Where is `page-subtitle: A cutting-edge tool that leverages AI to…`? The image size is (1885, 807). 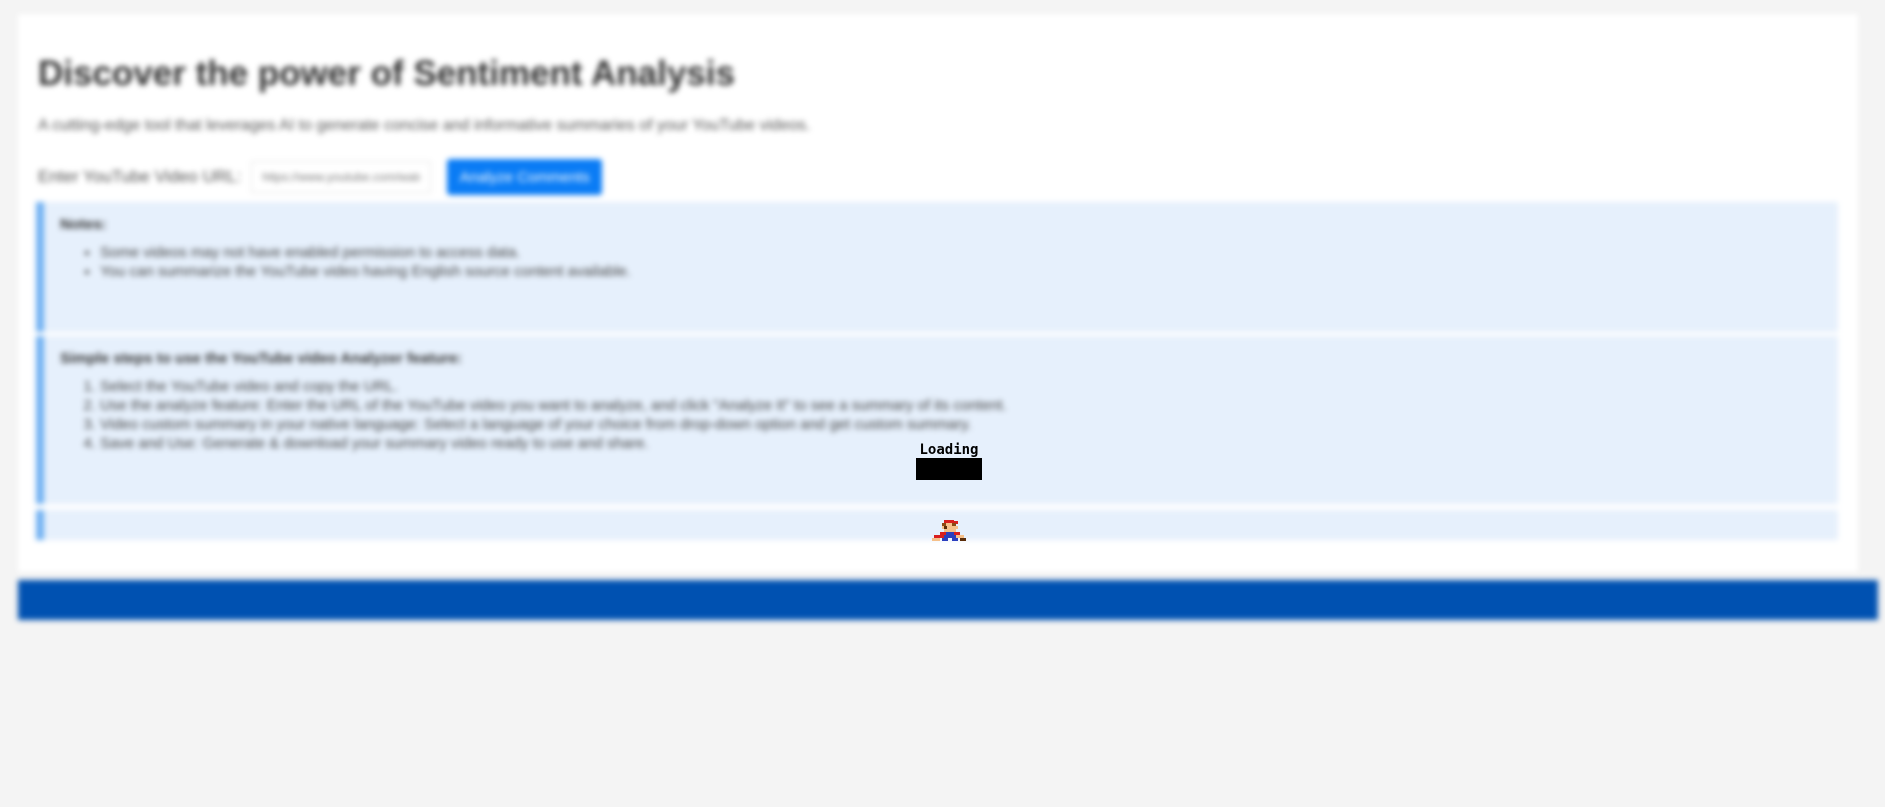 page-subtitle: A cutting-edge tool that leverages AI to… is located at coordinates (424, 125).